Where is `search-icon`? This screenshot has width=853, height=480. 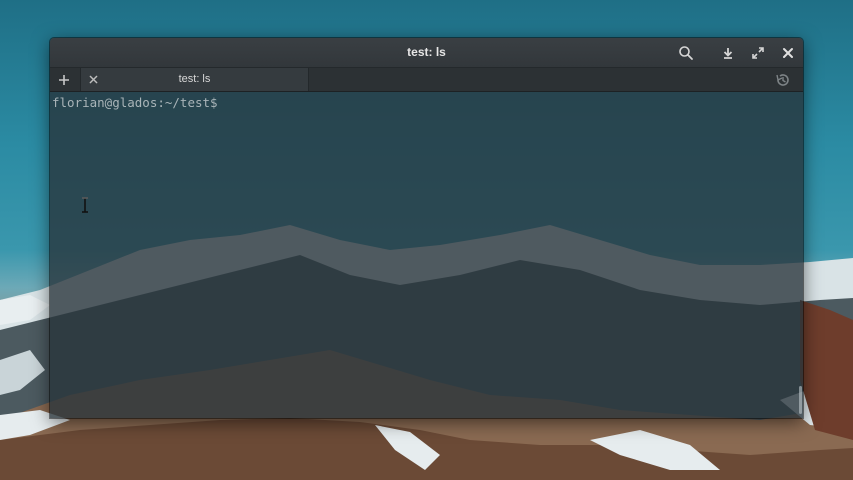
search-icon is located at coordinates (686, 53).